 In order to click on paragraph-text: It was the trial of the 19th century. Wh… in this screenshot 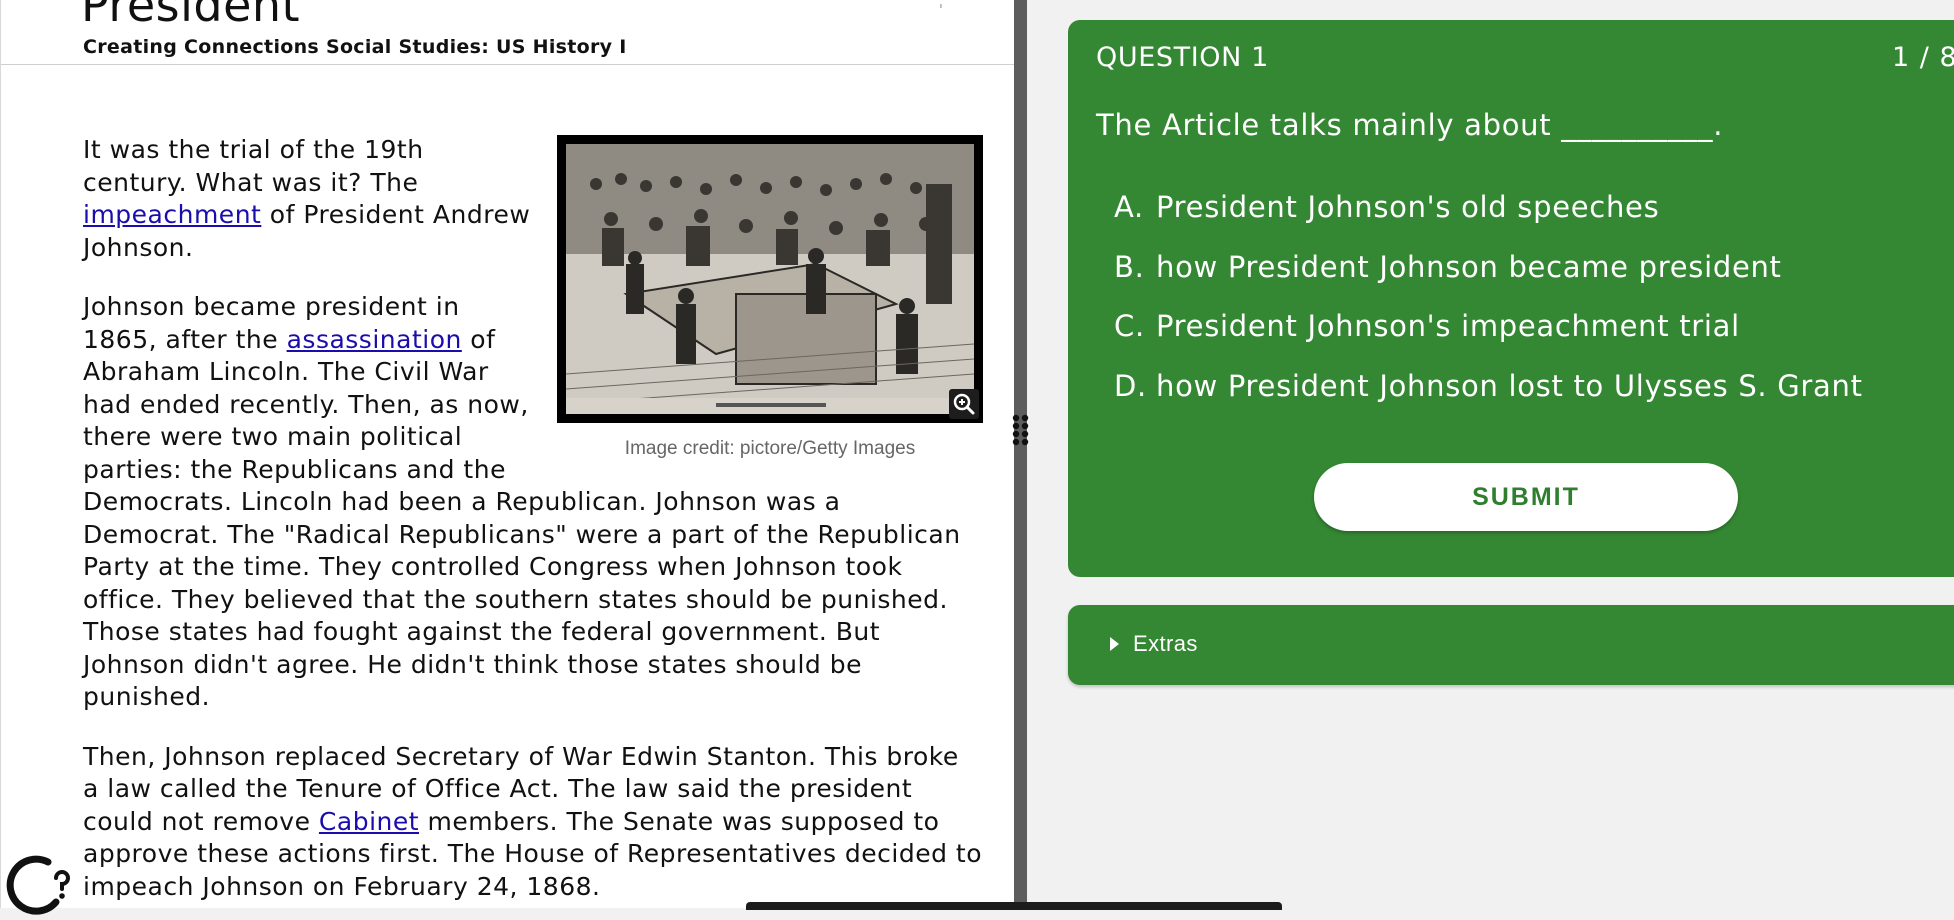, I will do `click(253, 166)`.